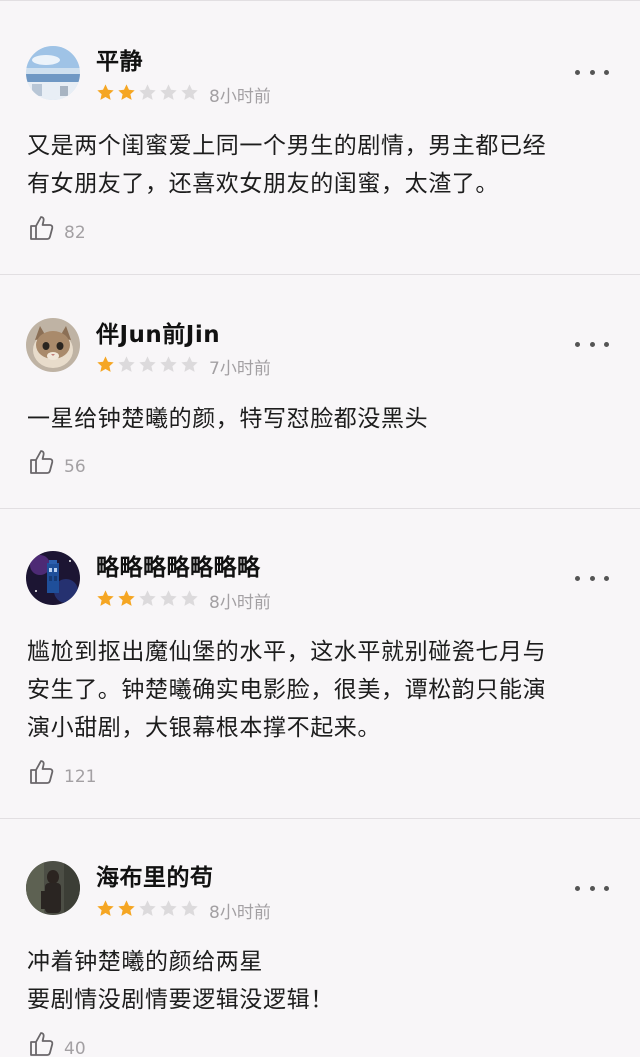 The image size is (640, 1057). Describe the element at coordinates (75, 233) in the screenshot. I see `like-count: 82` at that location.